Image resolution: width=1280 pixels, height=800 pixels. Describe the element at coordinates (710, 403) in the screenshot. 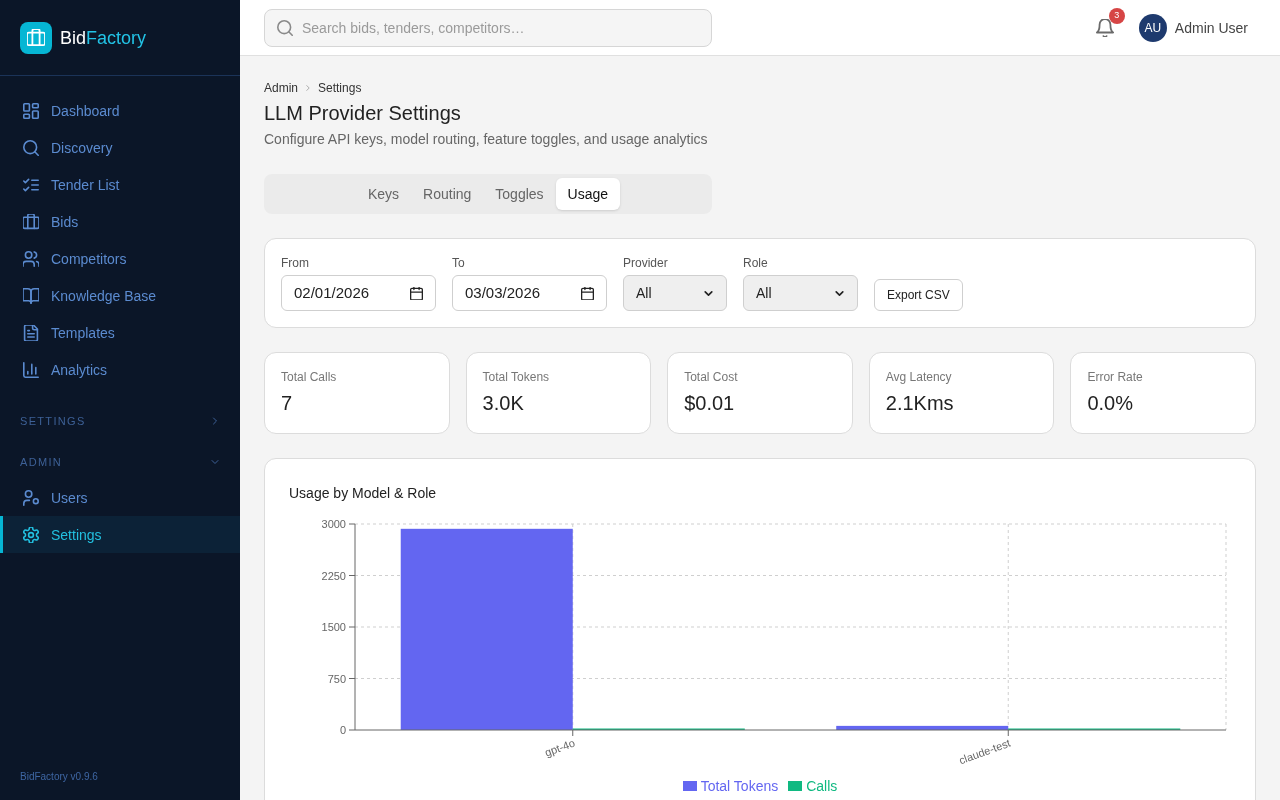

I see `stat-value: $0.01` at that location.